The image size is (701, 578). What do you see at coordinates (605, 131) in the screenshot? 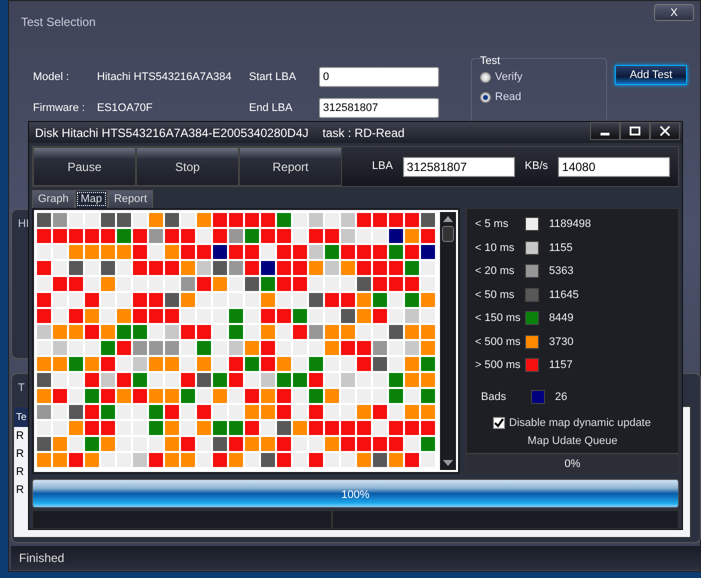
I see `minimize-icon` at bounding box center [605, 131].